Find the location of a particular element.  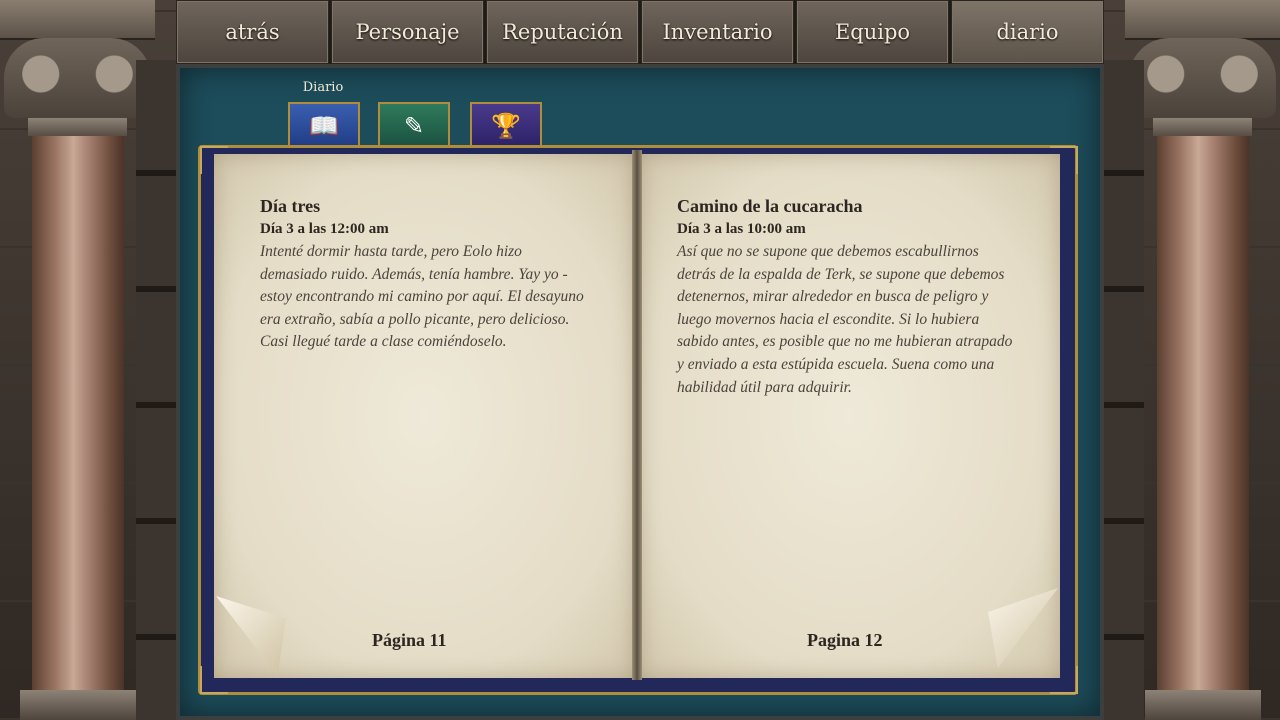

right-pillar is located at coordinates (1202, 360).